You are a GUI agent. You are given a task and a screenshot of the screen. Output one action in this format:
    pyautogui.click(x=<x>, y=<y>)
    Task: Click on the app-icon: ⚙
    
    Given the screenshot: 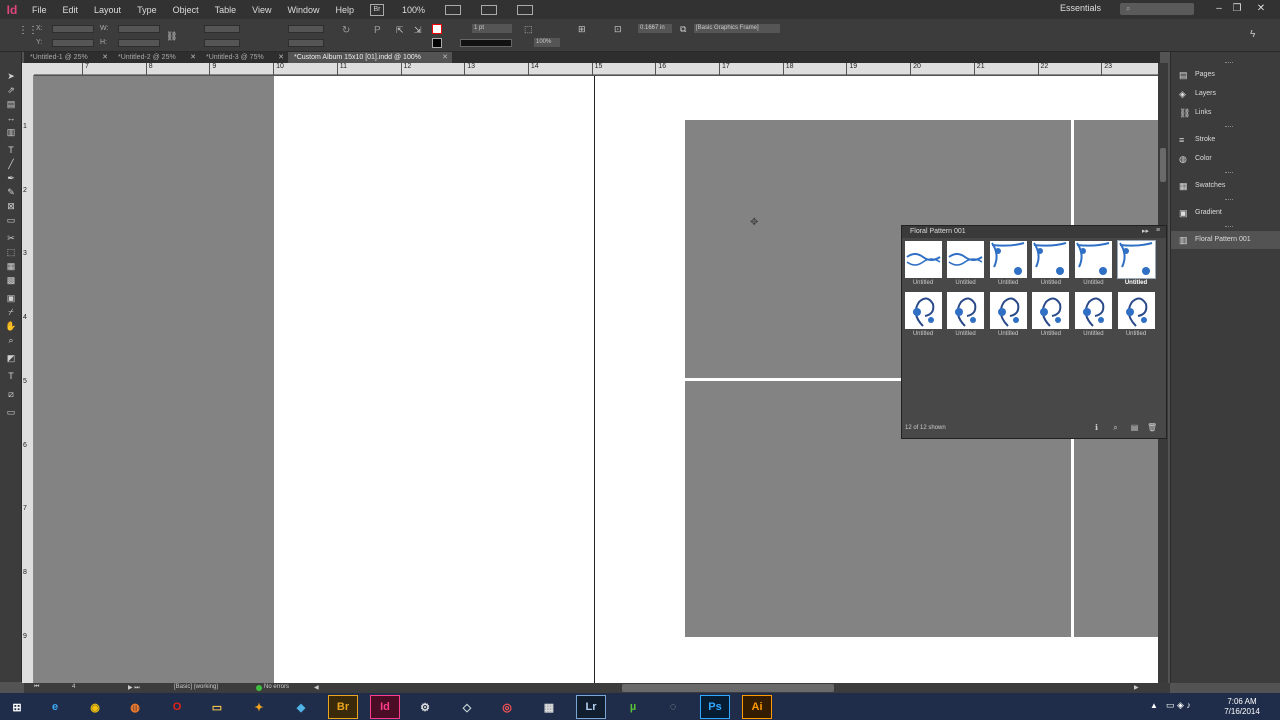 What is the action you would take?
    pyautogui.click(x=425, y=707)
    